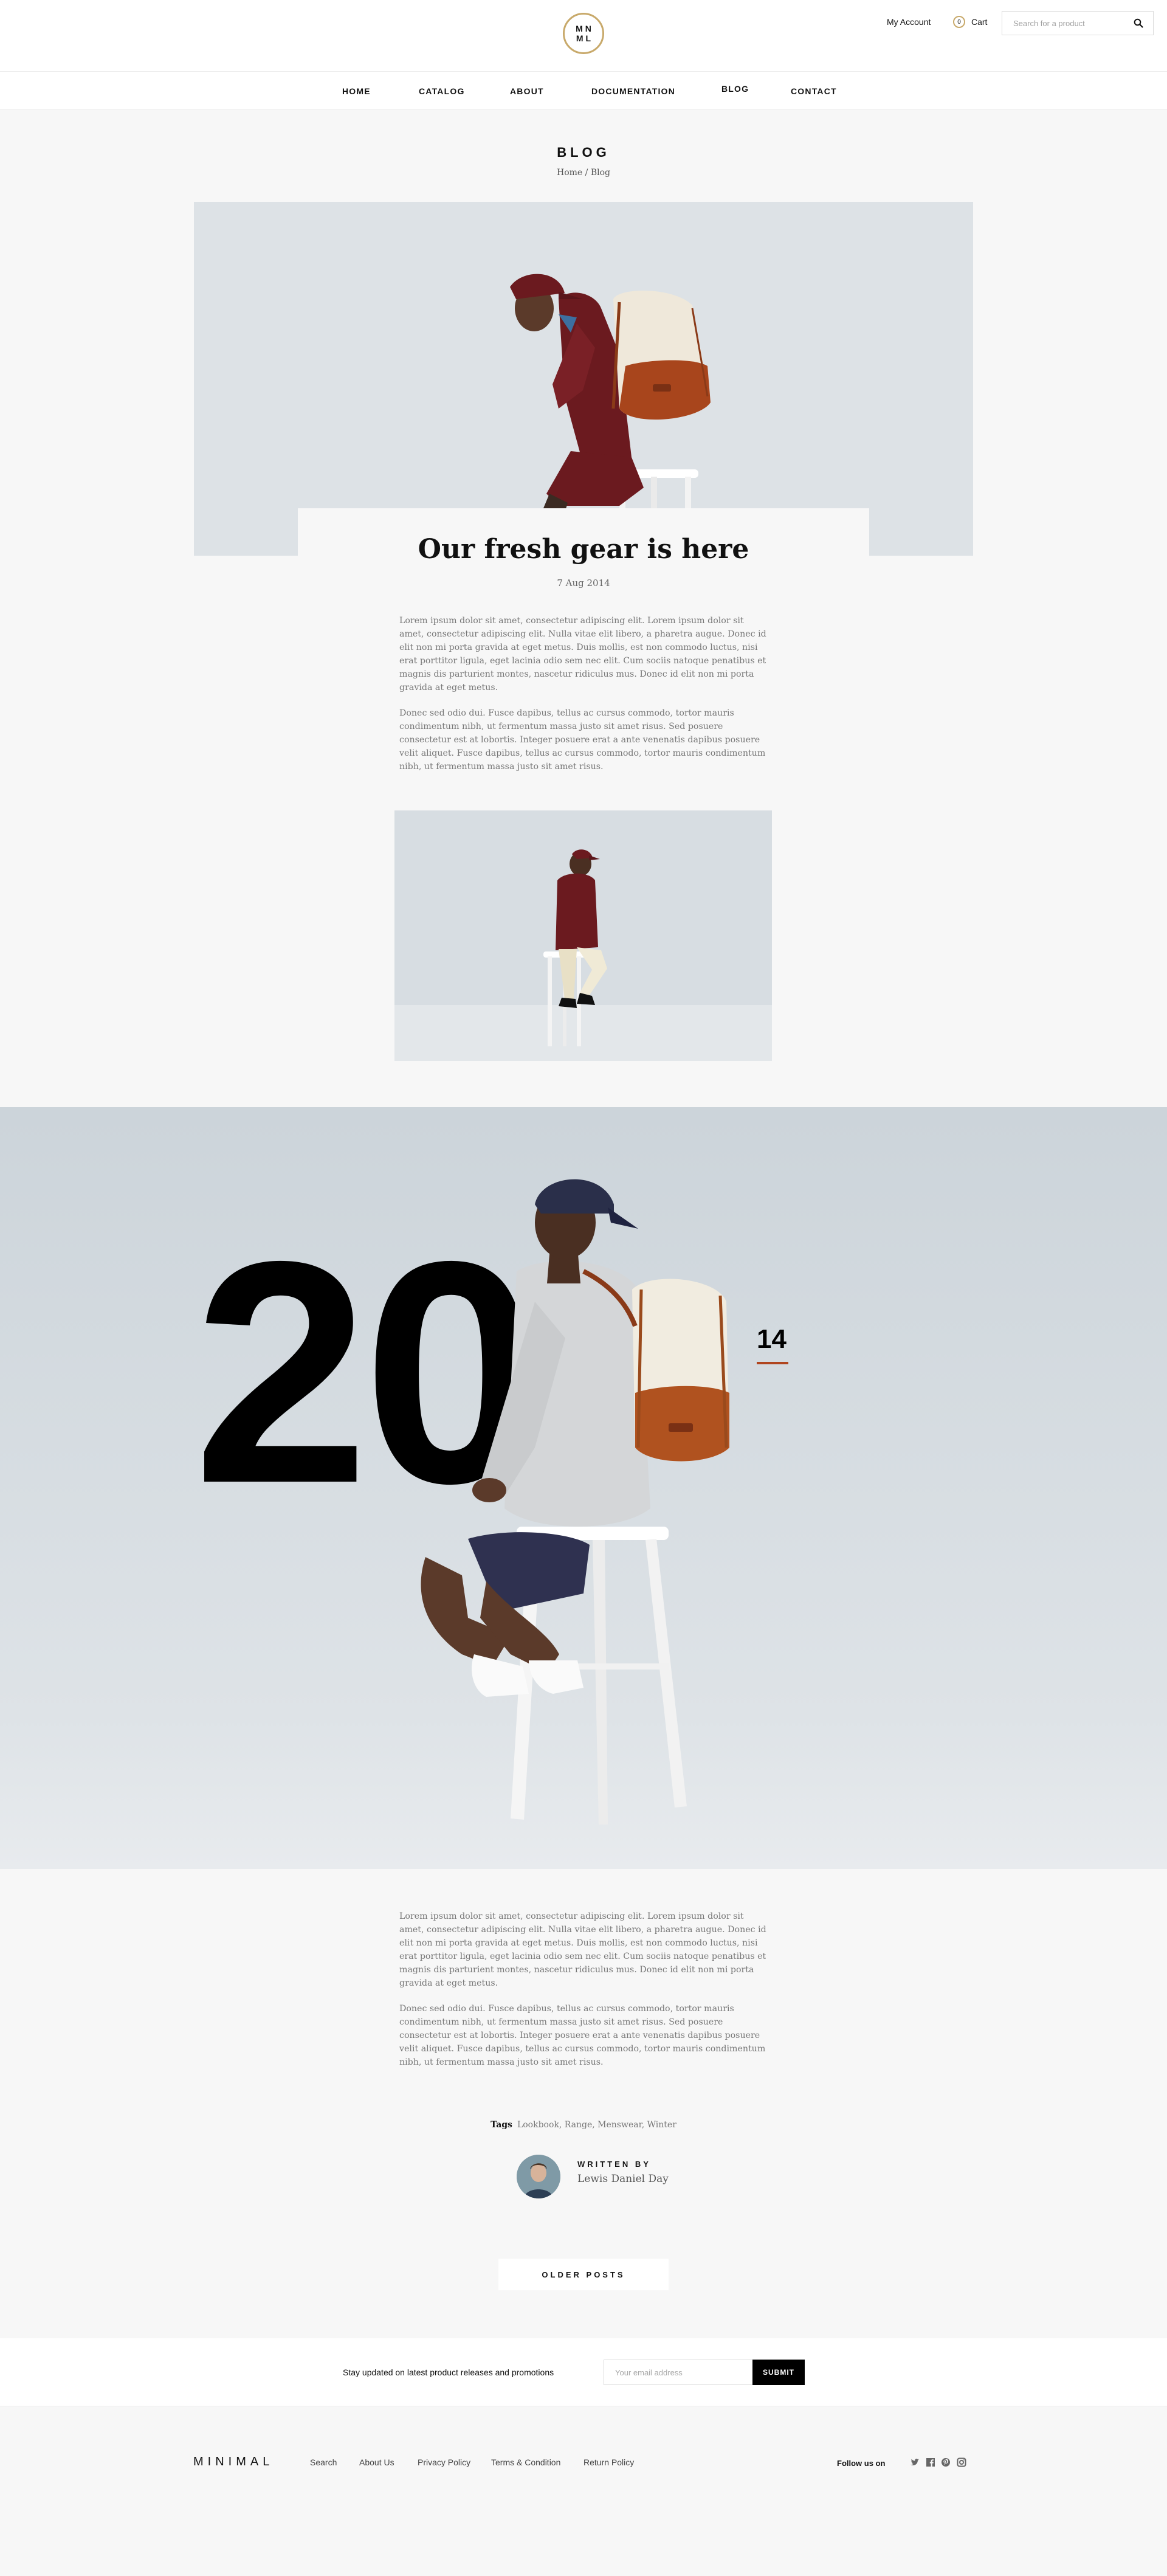 Image resolution: width=1167 pixels, height=2576 pixels. Describe the element at coordinates (979, 22) in the screenshot. I see `cart-label: Cart` at that location.